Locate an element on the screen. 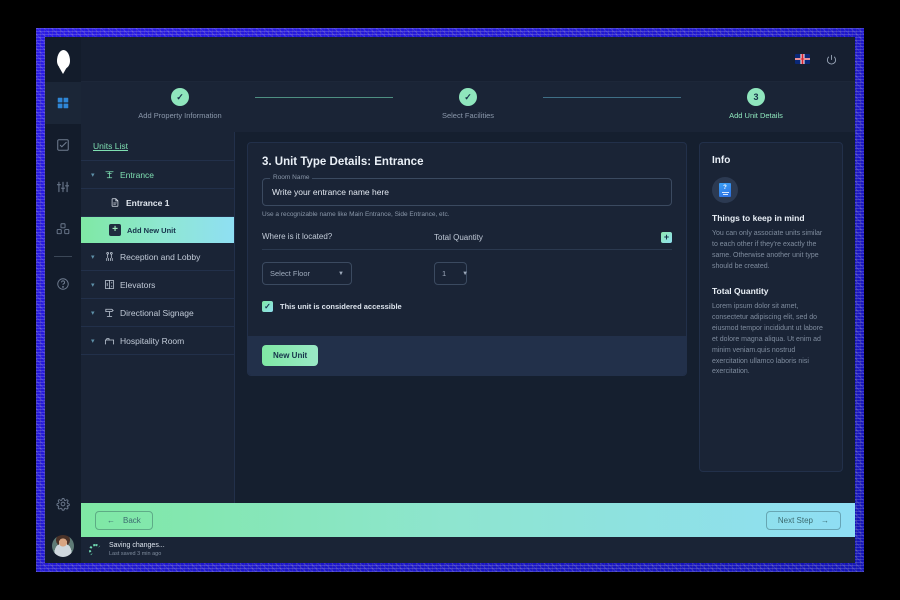  new-unit-button: New Unit is located at coordinates (290, 355).